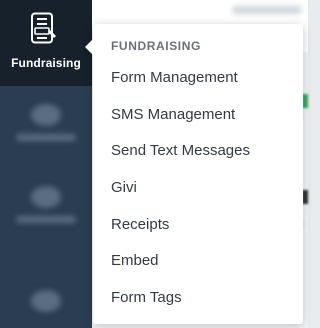  Describe the element at coordinates (156, 46) in the screenshot. I see `flyout-heading: FUNDRAISING` at that location.